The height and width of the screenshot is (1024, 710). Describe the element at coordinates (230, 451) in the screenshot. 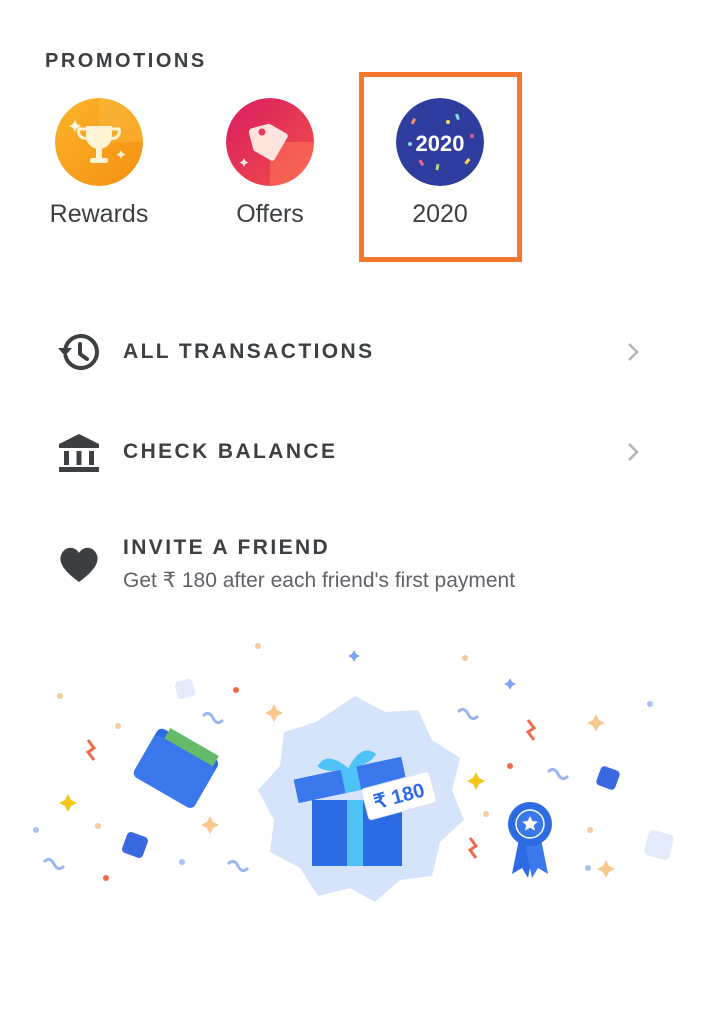

I see `check-balance-label: CHECK BALANCE` at that location.